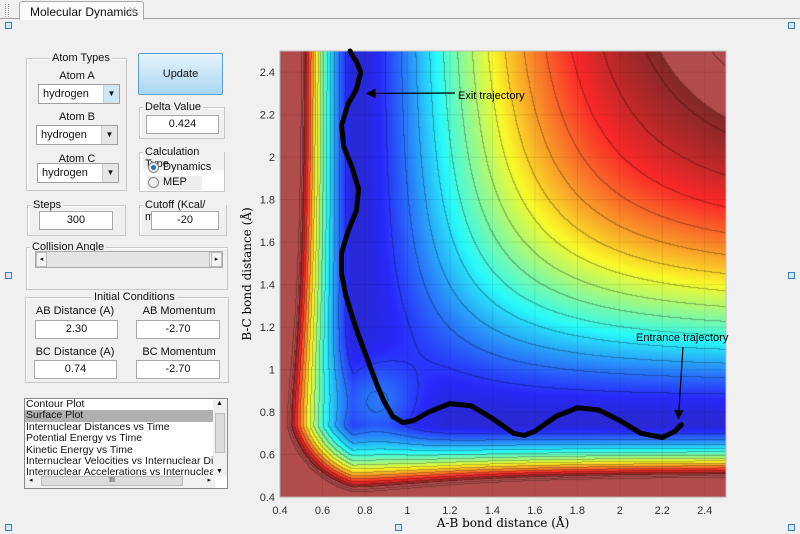  Describe the element at coordinates (704, 511) in the screenshot. I see `x-tick-label: 2.4` at that location.